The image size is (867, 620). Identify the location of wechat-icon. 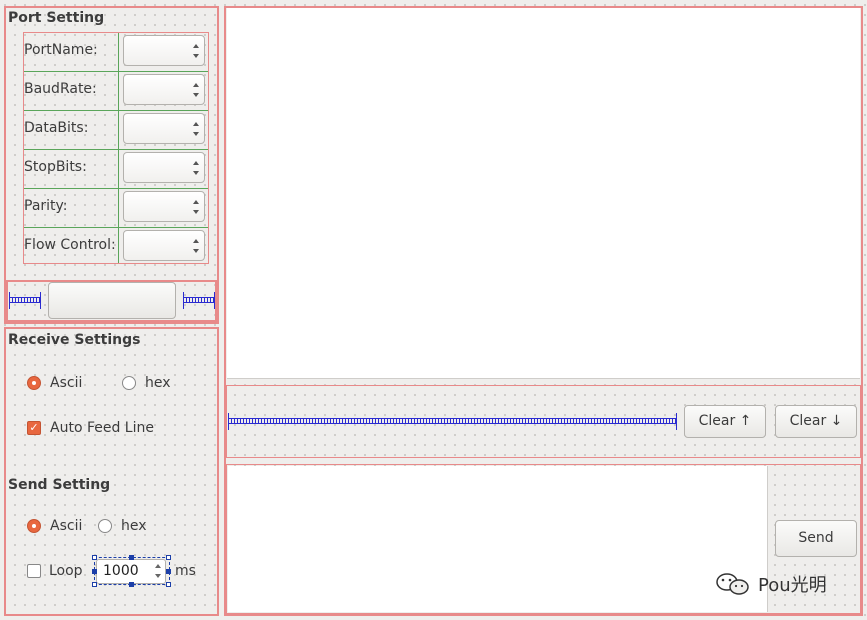
(732, 584).